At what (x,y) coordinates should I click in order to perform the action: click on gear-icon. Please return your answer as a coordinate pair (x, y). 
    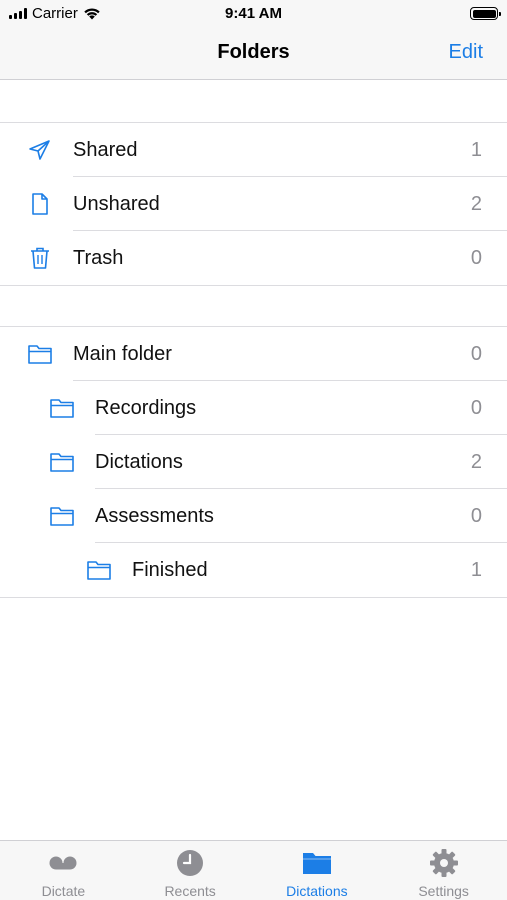
    Looking at the image, I should click on (443, 863).